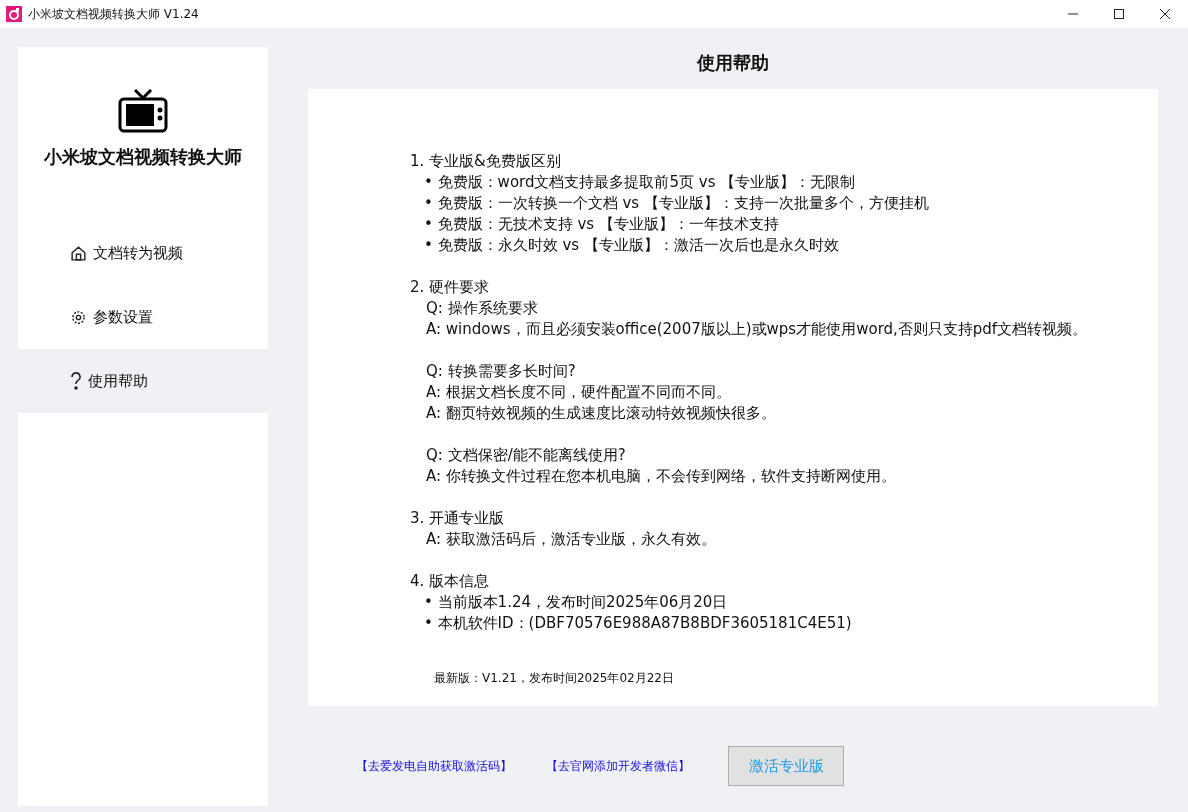  Describe the element at coordinates (676, 203) in the screenshot. I see `bullet-item: • 免费版：一次转换一个文档 vs 【专业版】：支持一次批量多个，方便挂机` at that location.